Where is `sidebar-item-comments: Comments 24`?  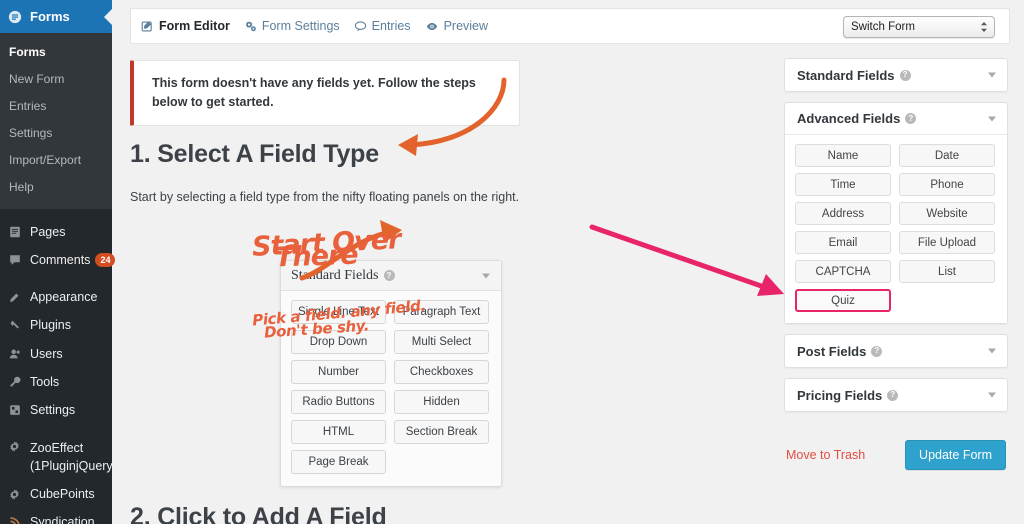 sidebar-item-comments: Comments 24 is located at coordinates (58, 260).